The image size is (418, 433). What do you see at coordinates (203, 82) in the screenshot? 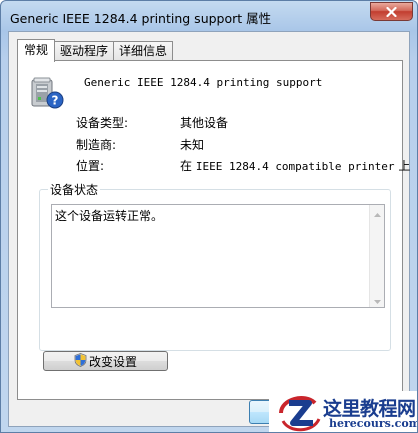
I see `device-name: Generic IEEE 1284.4 printing support` at bounding box center [203, 82].